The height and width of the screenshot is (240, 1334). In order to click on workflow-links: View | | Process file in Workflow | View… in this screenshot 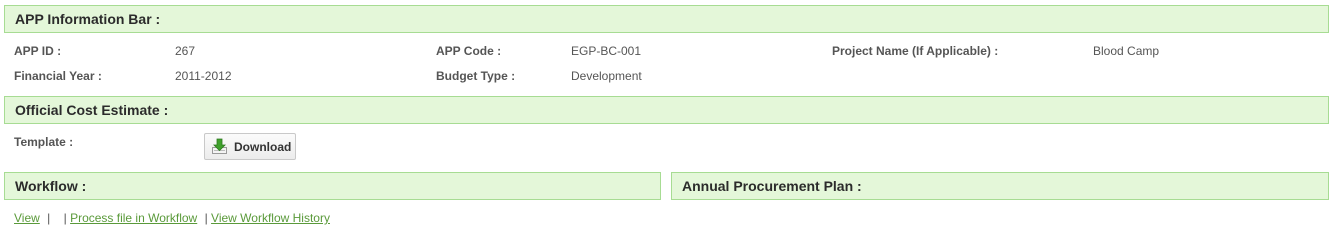, I will do `click(172, 218)`.